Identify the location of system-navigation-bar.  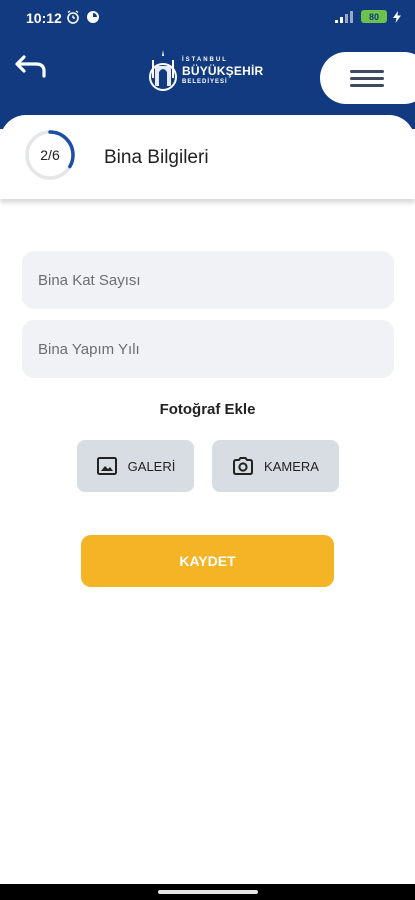
(207, 892).